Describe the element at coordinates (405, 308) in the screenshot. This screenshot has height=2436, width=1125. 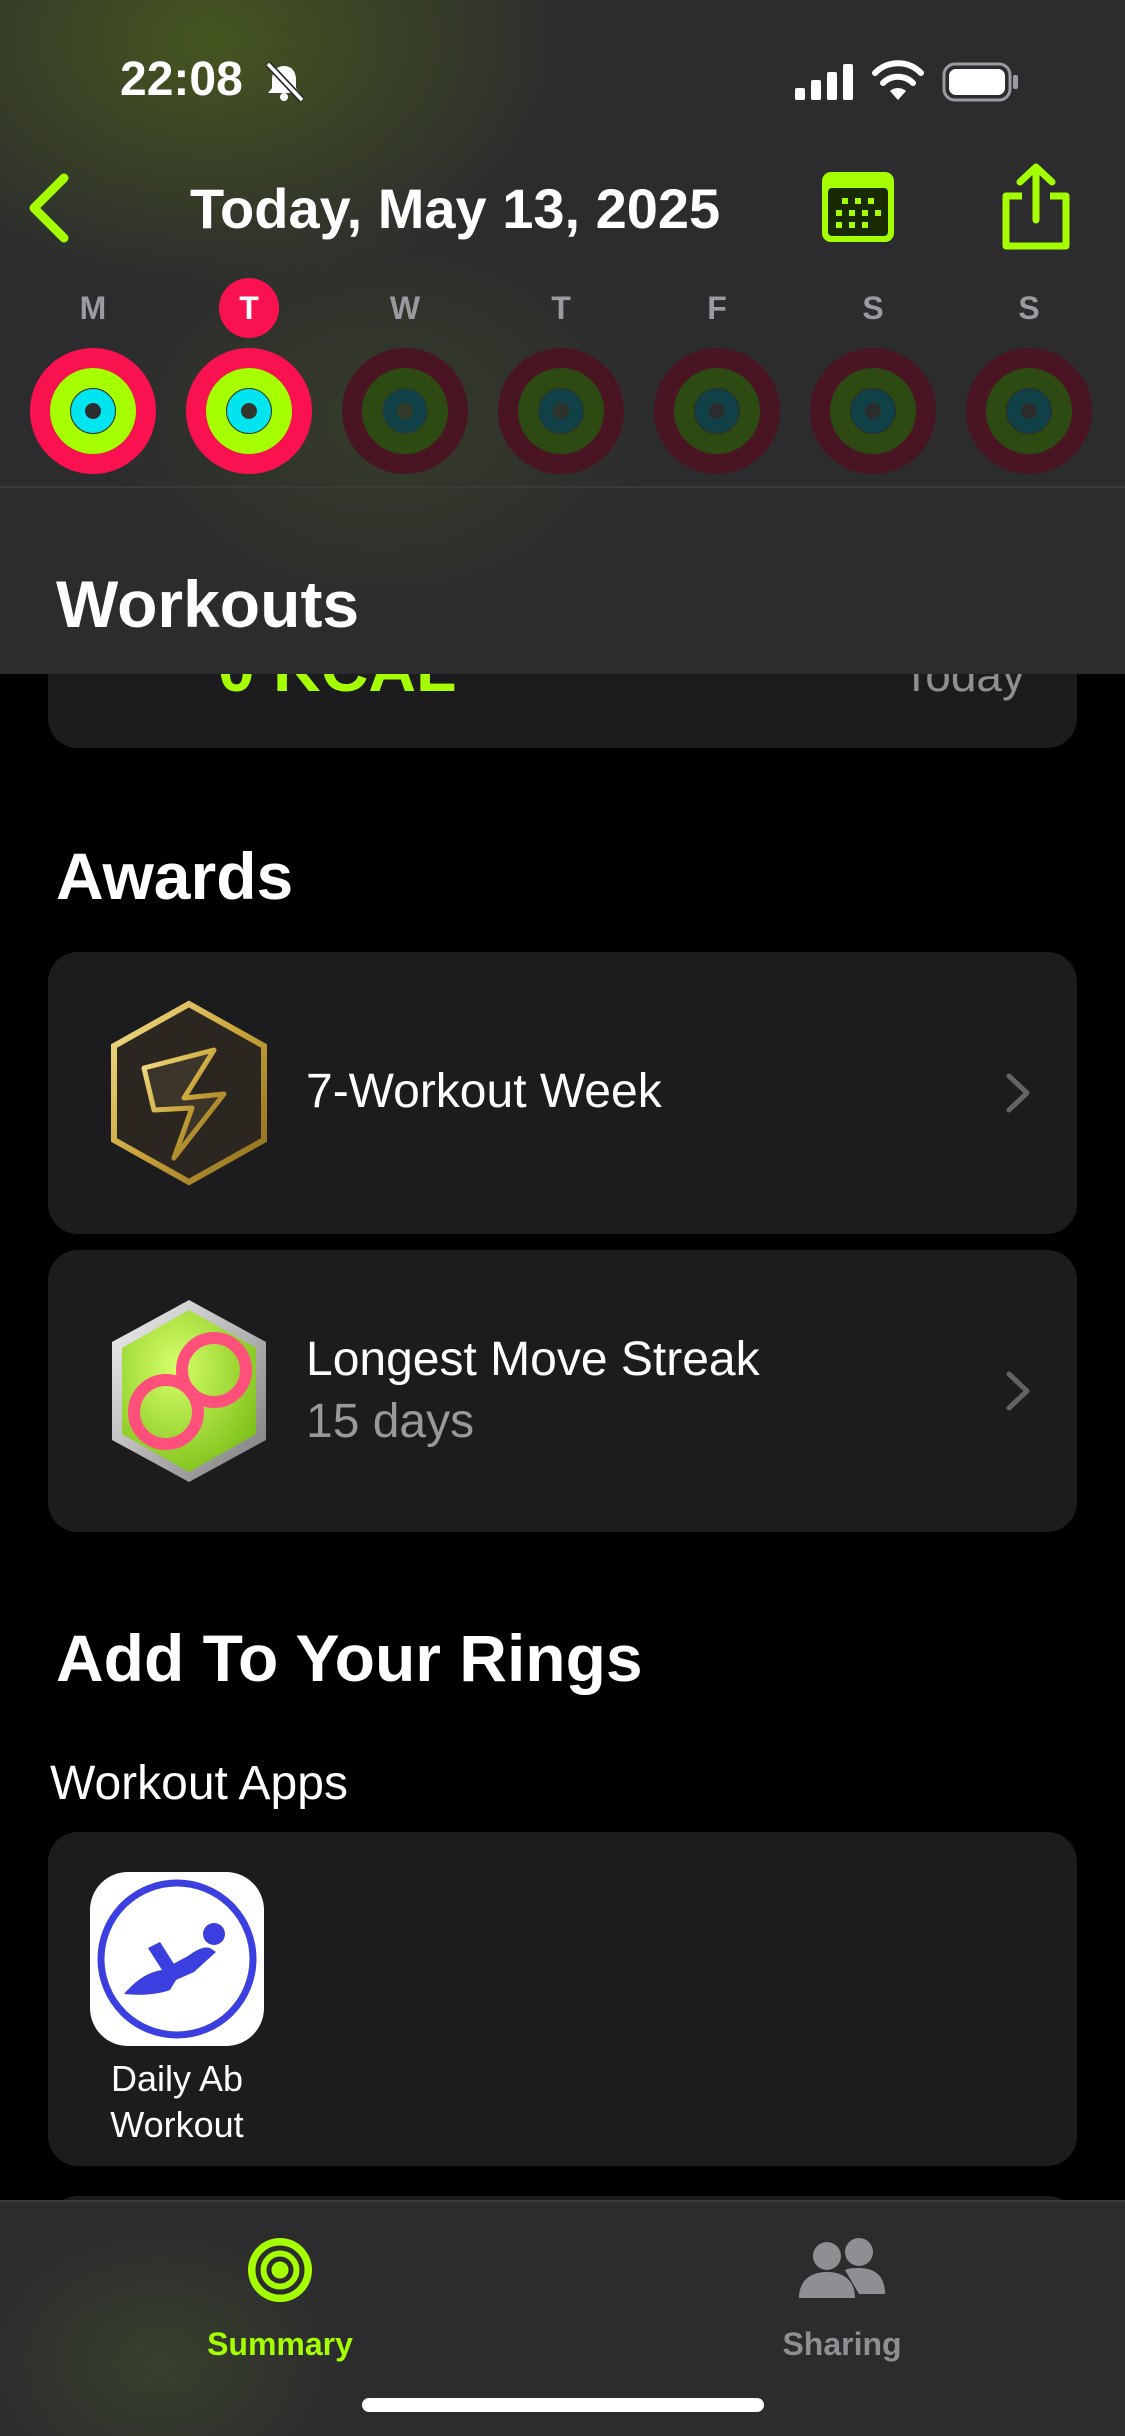
I see `day-letter-wed: W` at that location.